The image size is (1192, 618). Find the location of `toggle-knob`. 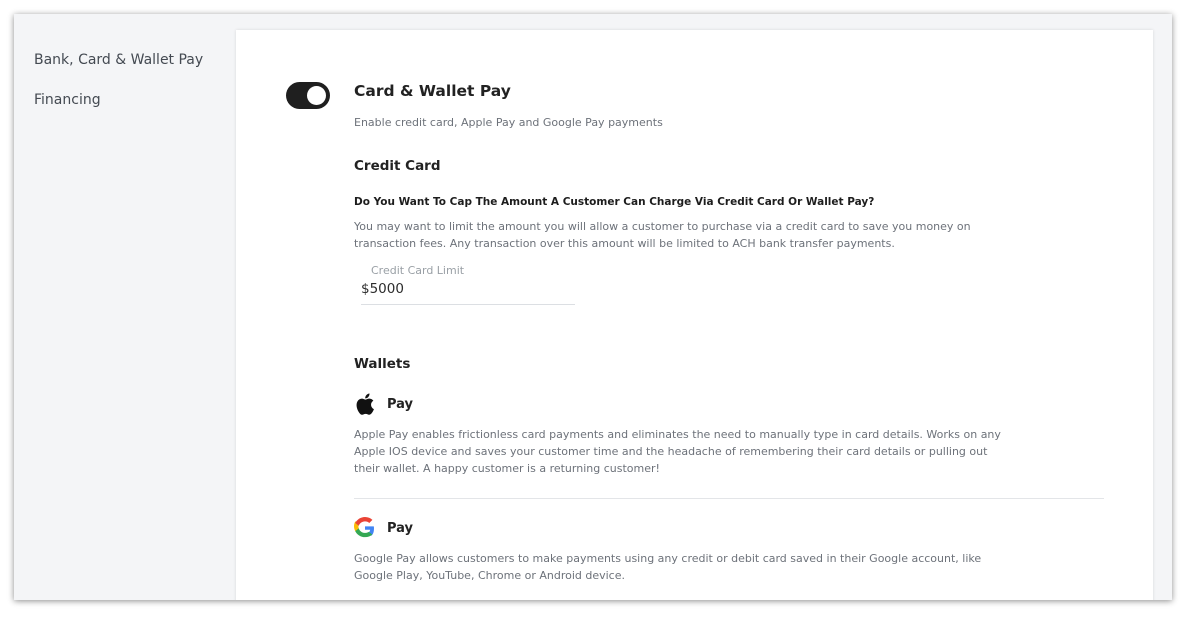

toggle-knob is located at coordinates (316, 95).